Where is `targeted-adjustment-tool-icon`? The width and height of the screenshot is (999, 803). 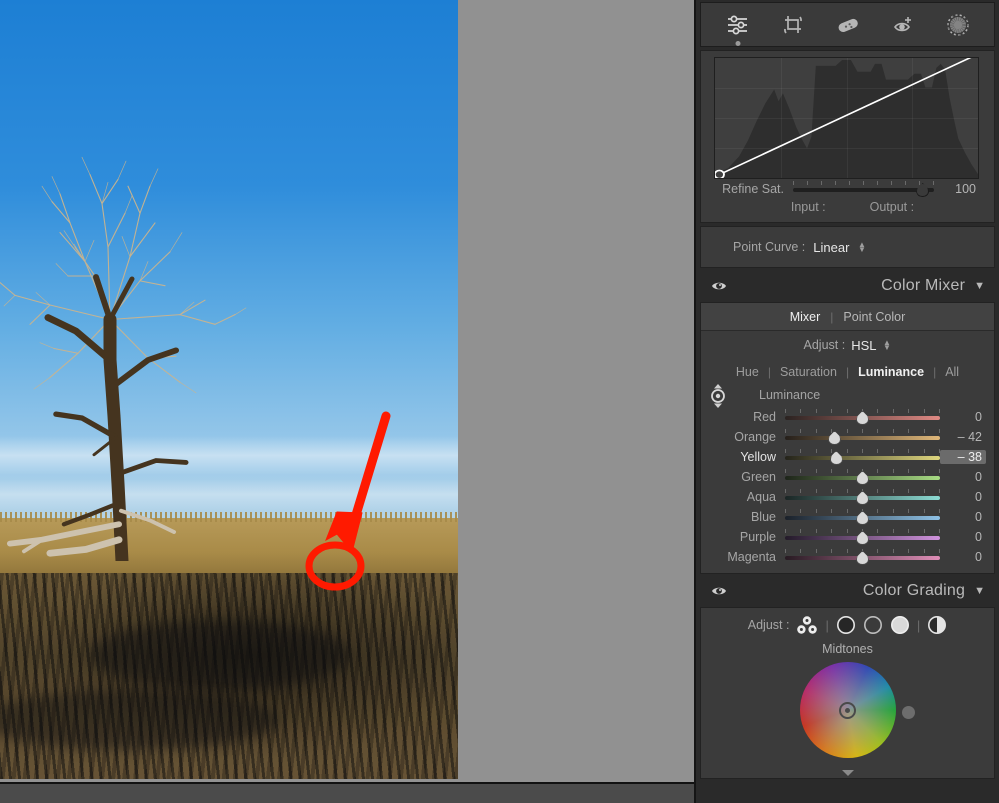
targeted-adjustment-tool-icon is located at coordinates (718, 396).